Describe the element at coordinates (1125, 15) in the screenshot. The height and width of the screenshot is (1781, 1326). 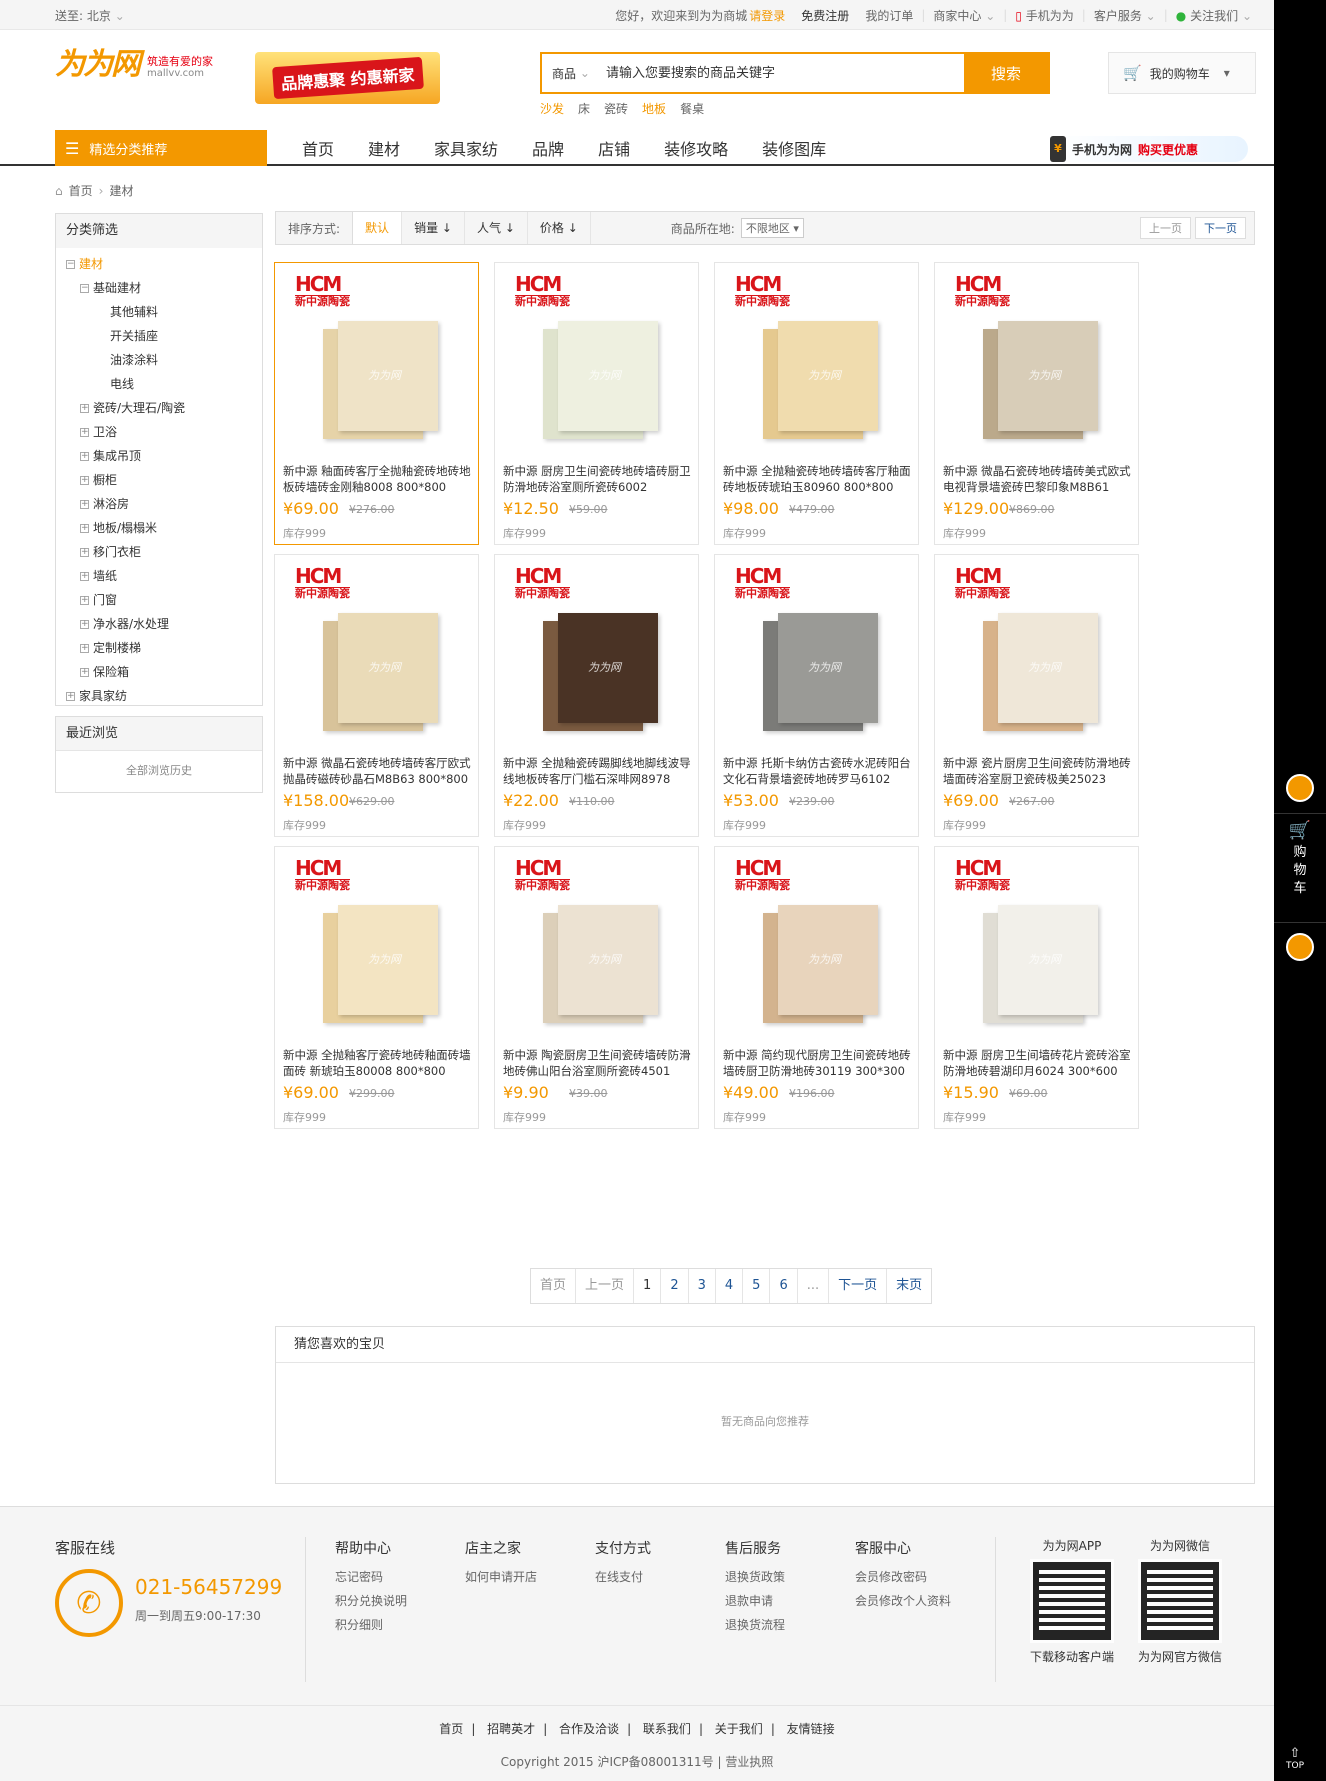
I see `customer-service-link: 客户服务 ⌄` at that location.